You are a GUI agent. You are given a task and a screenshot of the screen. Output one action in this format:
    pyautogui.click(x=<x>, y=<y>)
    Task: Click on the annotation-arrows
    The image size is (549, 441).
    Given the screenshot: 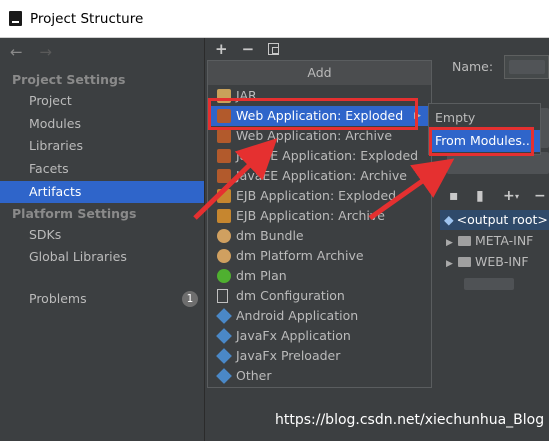 What is the action you would take?
    pyautogui.click(x=324, y=179)
    